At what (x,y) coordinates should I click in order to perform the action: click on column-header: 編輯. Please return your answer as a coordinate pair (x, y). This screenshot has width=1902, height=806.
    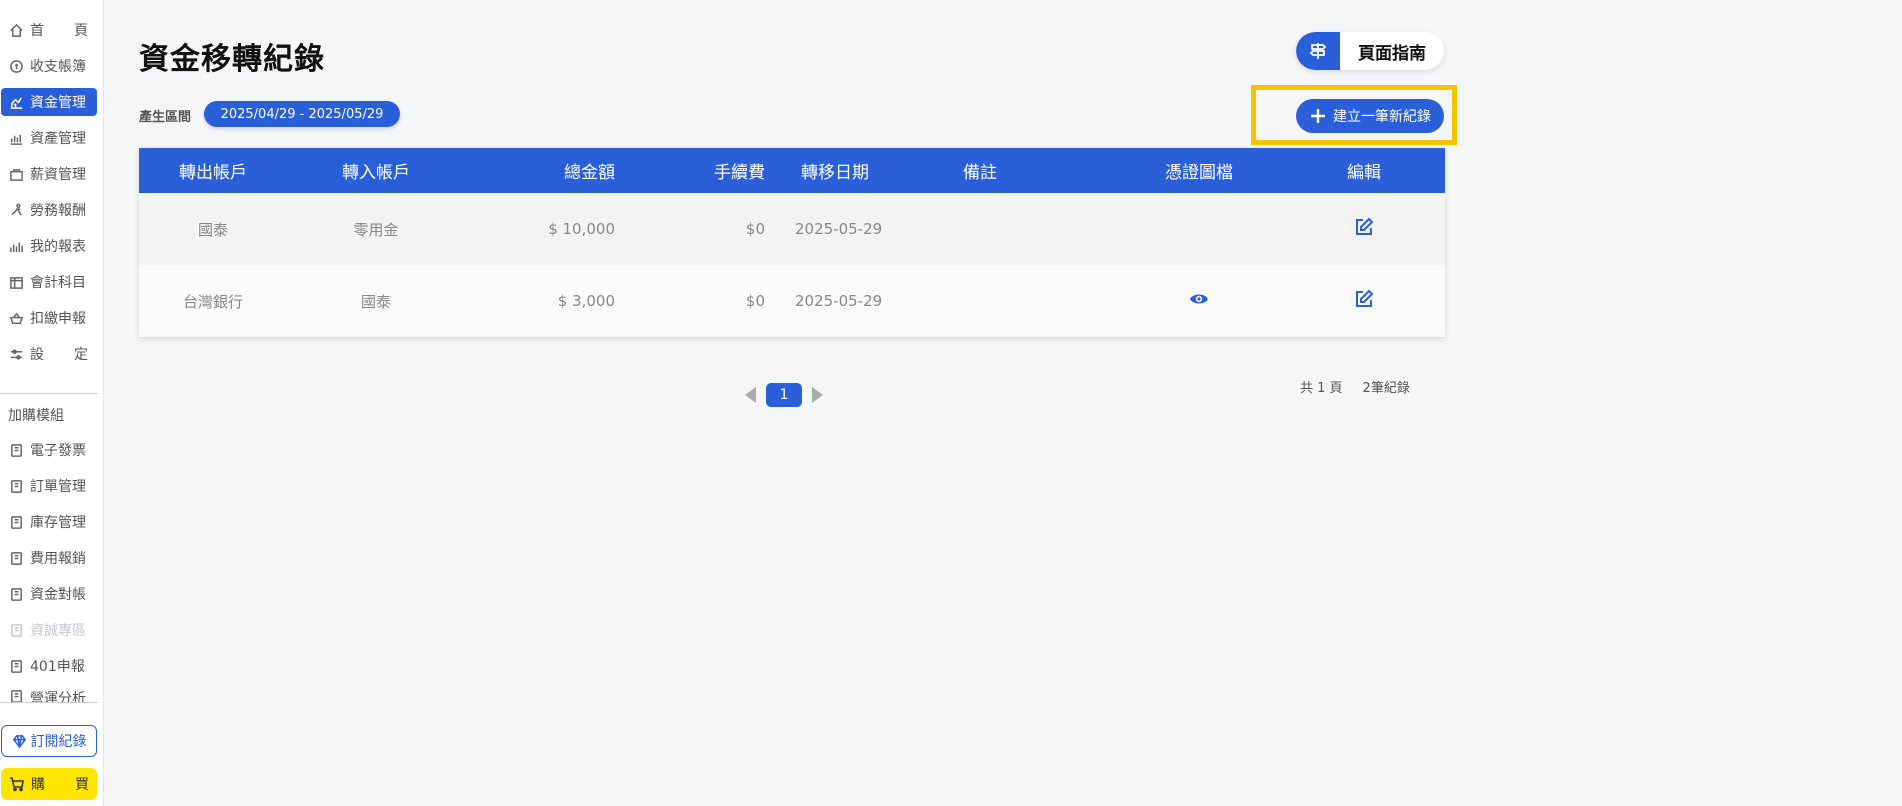
    Looking at the image, I should click on (1364, 173).